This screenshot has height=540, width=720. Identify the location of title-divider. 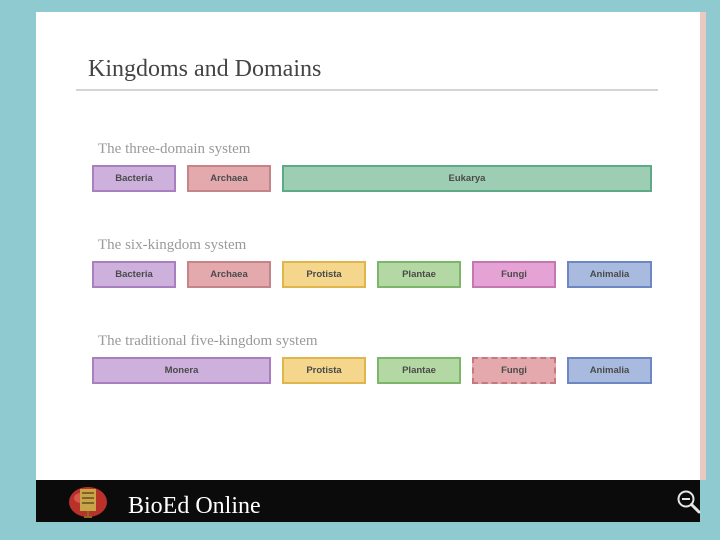
(367, 90).